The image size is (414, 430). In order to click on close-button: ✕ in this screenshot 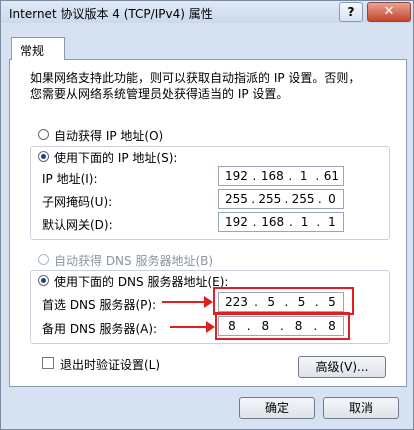, I will do `click(389, 12)`.